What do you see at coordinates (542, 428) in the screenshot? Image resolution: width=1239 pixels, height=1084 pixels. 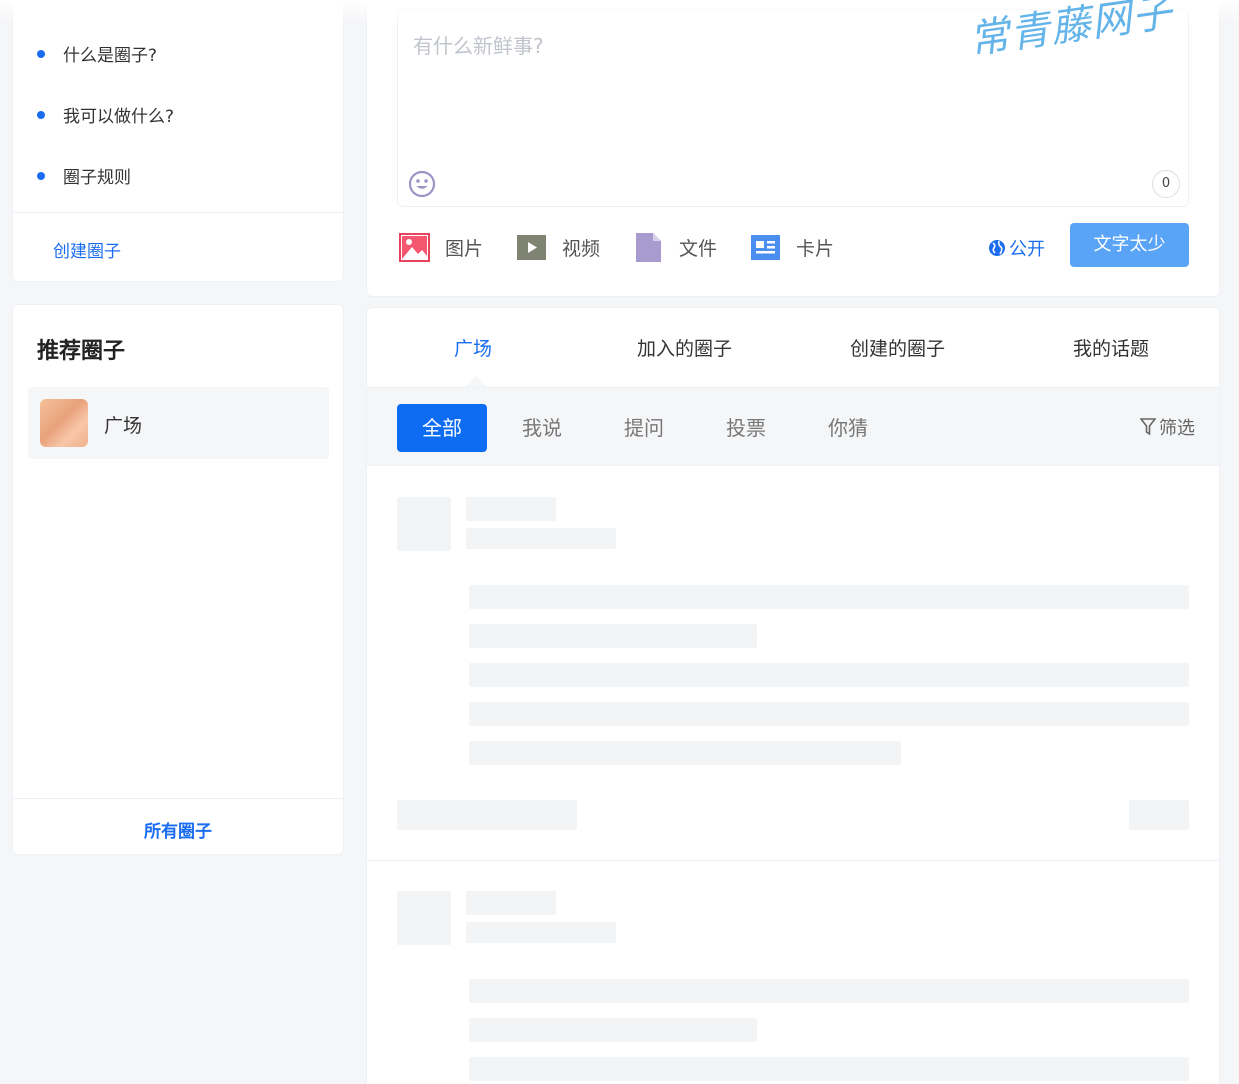 I see `filter-say: 我说` at bounding box center [542, 428].